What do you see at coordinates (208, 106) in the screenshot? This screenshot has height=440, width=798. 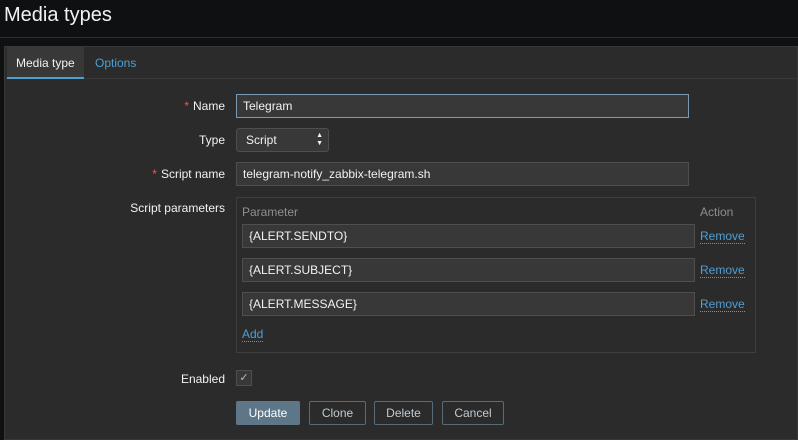 I see `name-label-text: Name` at bounding box center [208, 106].